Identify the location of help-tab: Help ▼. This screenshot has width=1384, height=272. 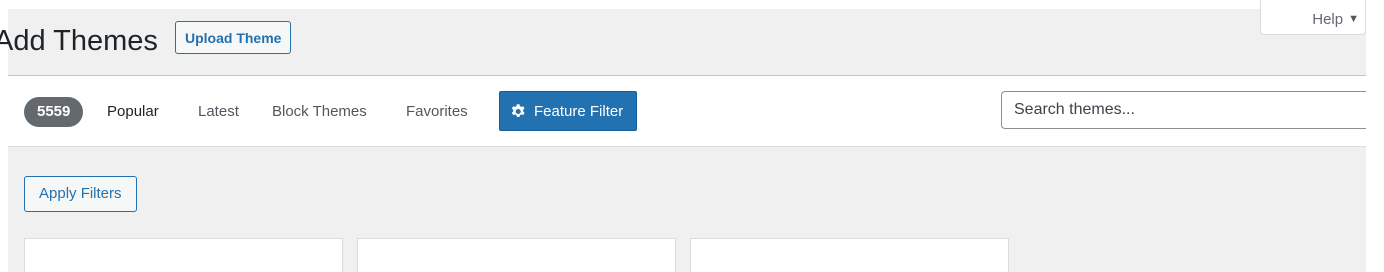
(1313, 17).